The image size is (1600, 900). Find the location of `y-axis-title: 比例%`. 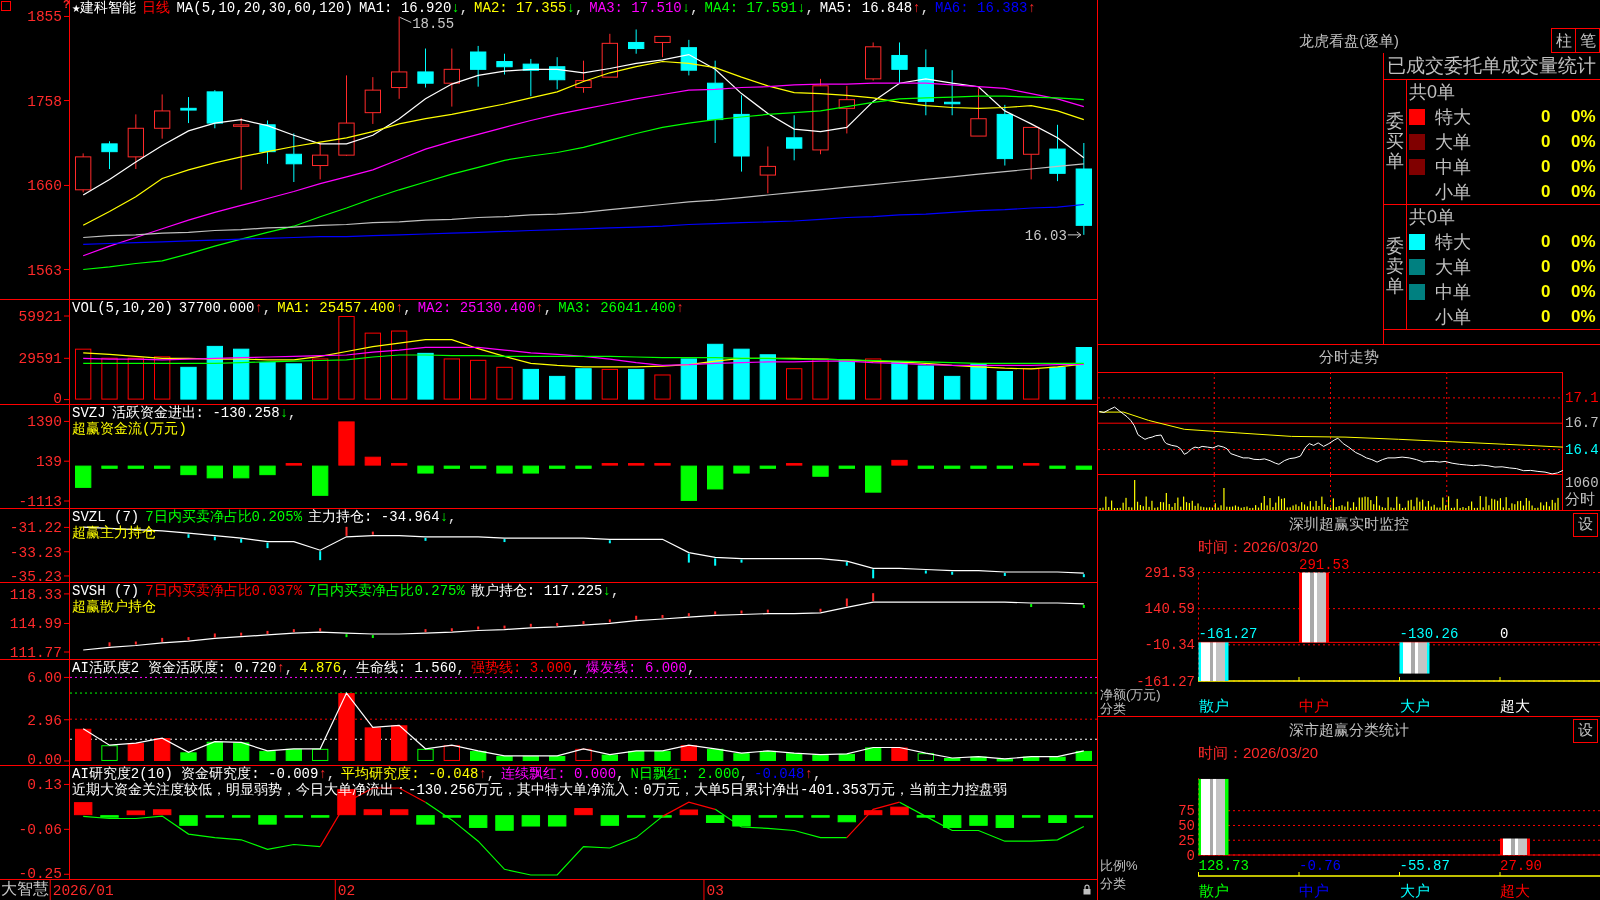

y-axis-title: 比例% is located at coordinates (1119, 865).